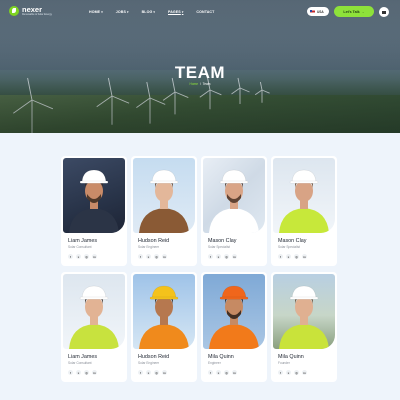 Image resolution: width=400 pixels, height=400 pixels. Describe the element at coordinates (14, 11) in the screenshot. I see `leaf-logo-icon` at that location.